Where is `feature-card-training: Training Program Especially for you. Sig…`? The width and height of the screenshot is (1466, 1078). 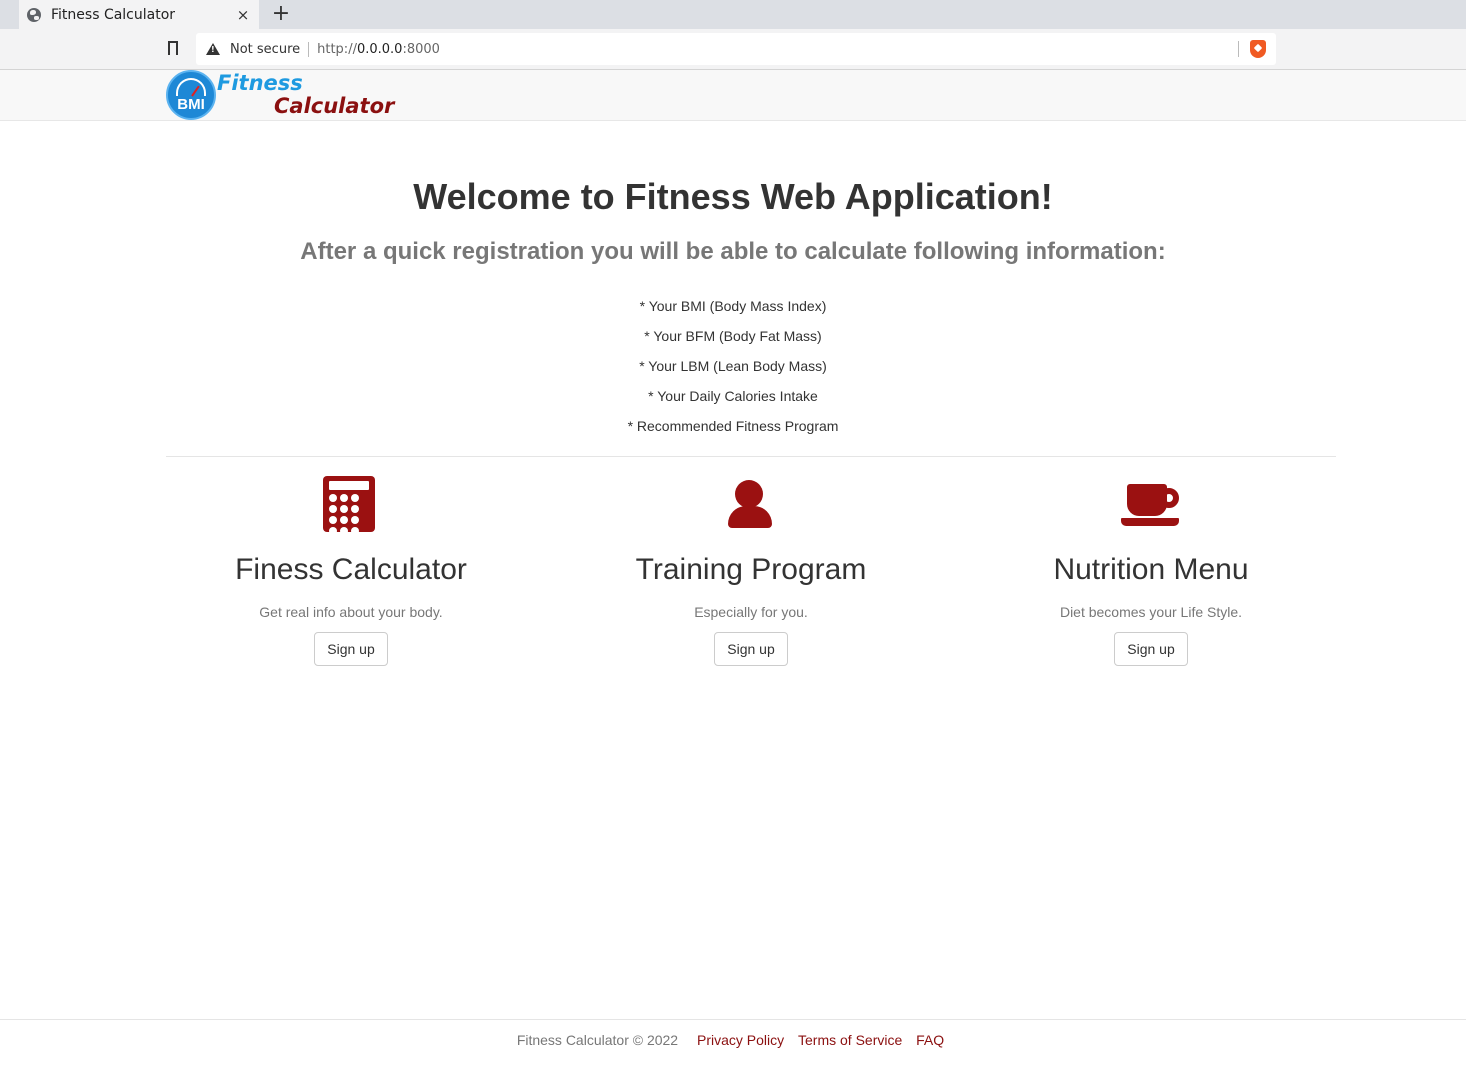 feature-card-training: Training Program Especially for you. Sig… is located at coordinates (751, 568).